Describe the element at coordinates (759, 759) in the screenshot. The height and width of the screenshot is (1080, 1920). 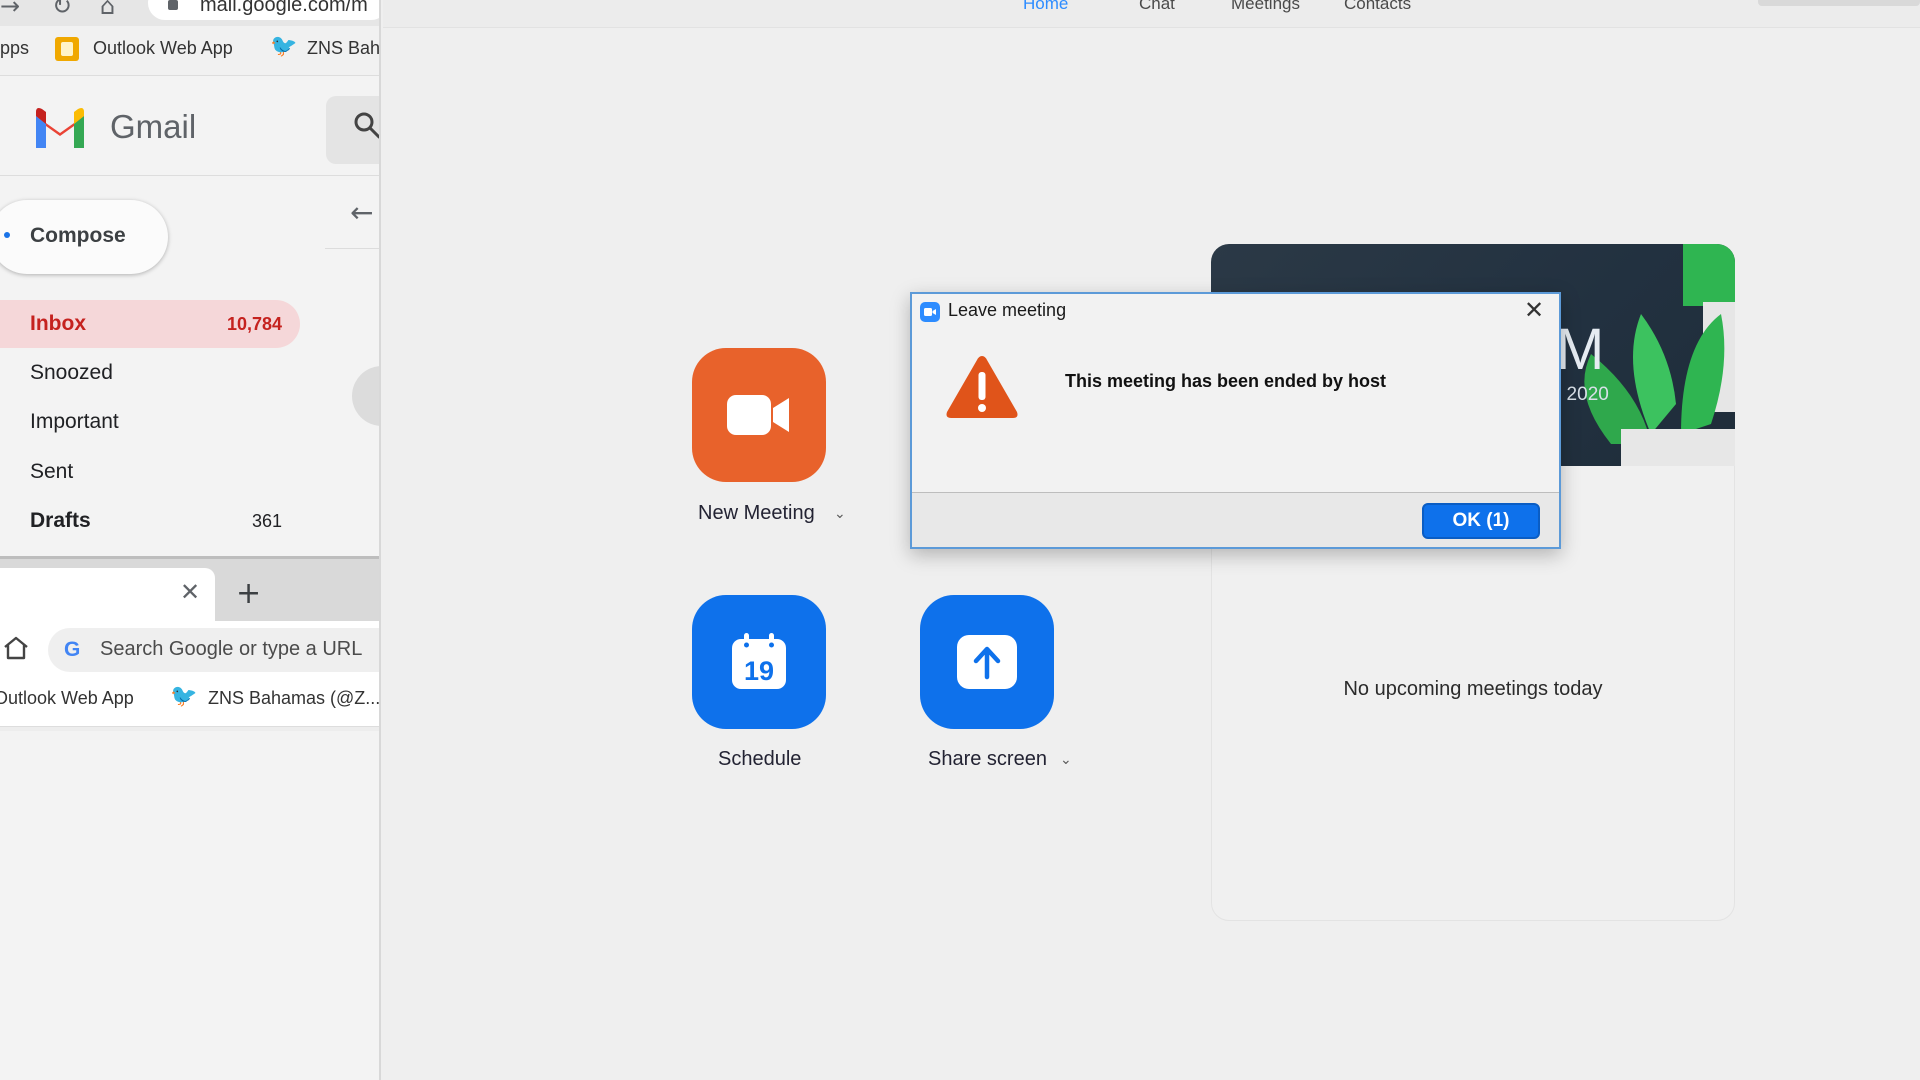
I see `schedule-label: Schedule` at that location.